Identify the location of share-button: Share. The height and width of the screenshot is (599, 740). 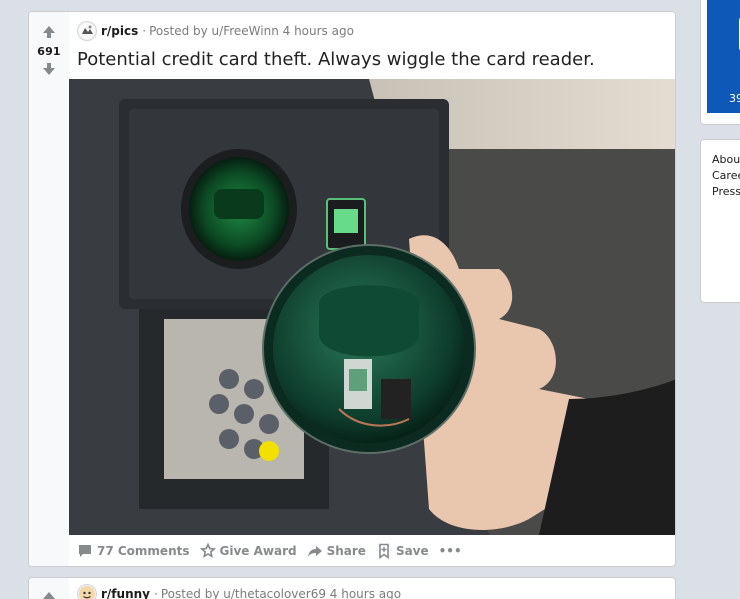
(336, 551).